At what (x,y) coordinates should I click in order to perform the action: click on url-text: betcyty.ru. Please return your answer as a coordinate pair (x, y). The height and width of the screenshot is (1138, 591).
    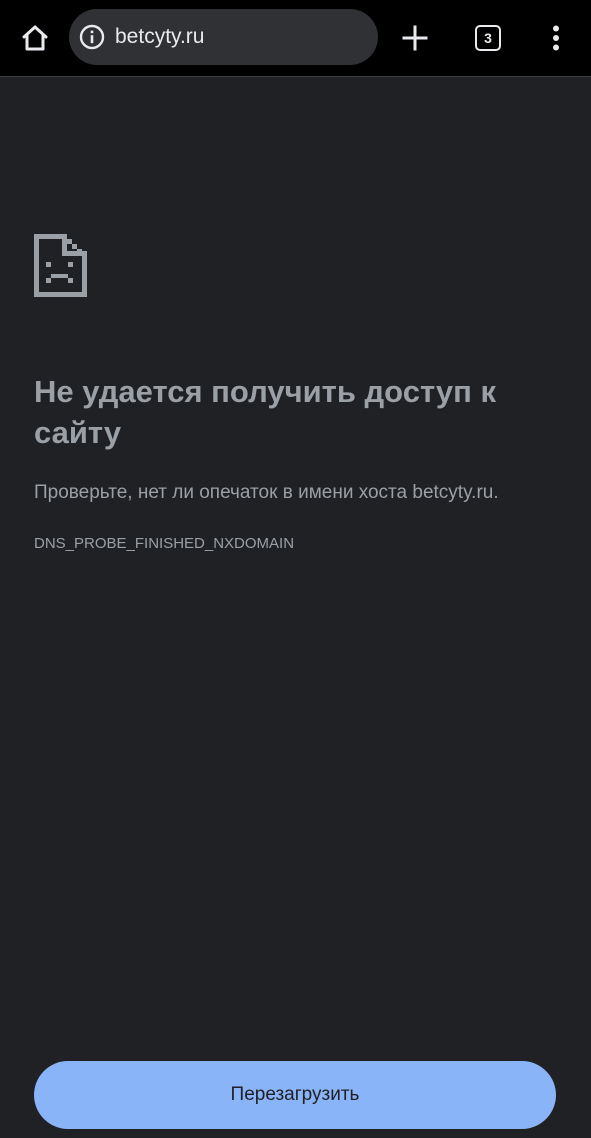
    Looking at the image, I should click on (160, 36).